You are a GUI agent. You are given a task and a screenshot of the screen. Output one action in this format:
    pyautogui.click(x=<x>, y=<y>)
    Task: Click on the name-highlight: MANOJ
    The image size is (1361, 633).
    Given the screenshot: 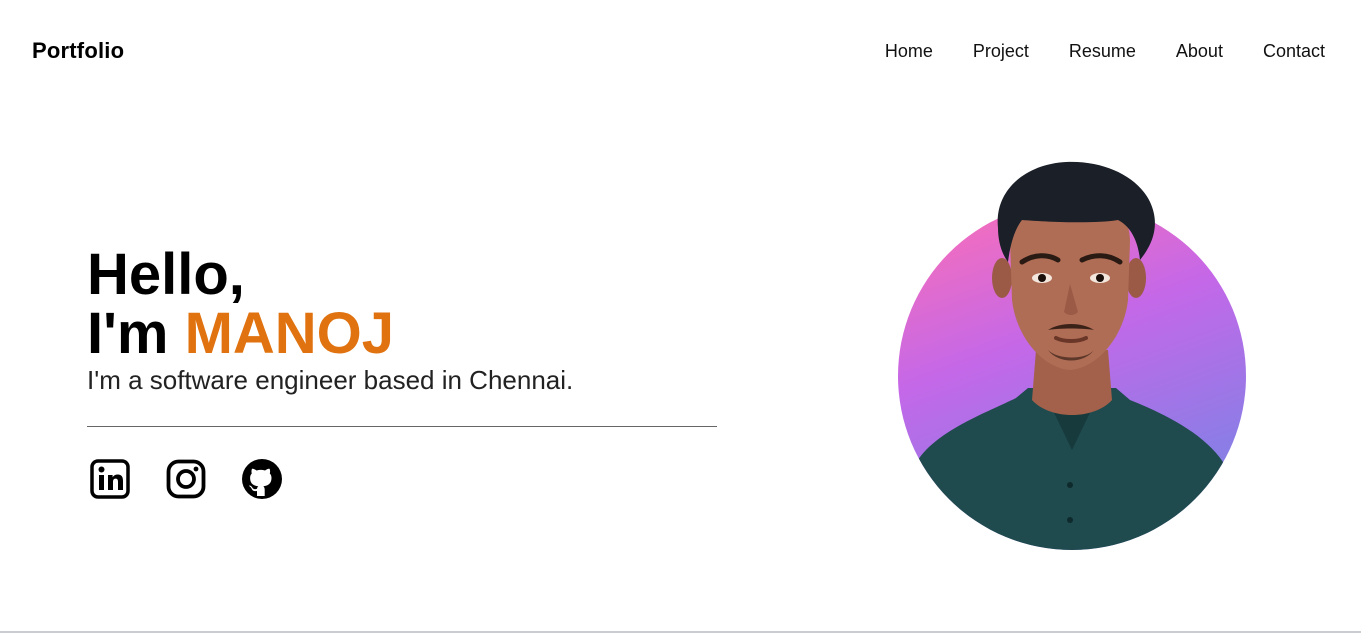 What is the action you would take?
    pyautogui.click(x=289, y=333)
    